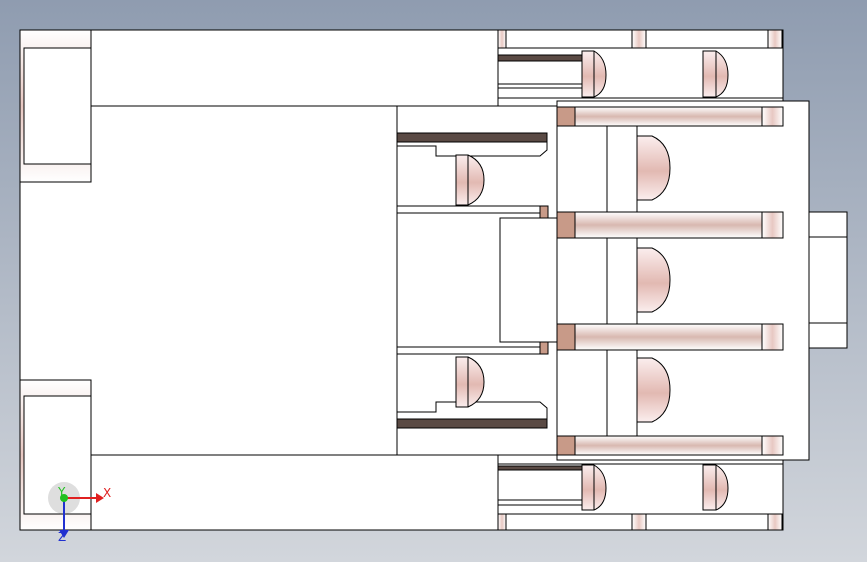 The width and height of the screenshot is (867, 562). I want to click on y-axis-label: Y, so click(61, 492).